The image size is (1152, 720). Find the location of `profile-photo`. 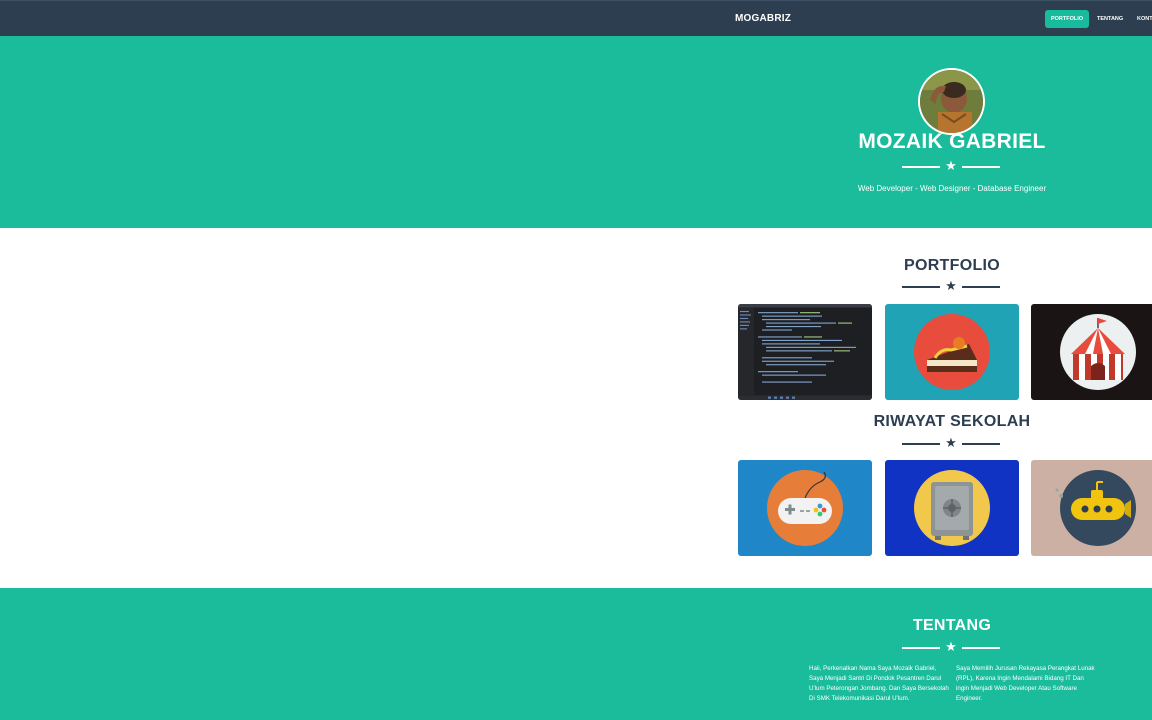

profile-photo is located at coordinates (951, 101).